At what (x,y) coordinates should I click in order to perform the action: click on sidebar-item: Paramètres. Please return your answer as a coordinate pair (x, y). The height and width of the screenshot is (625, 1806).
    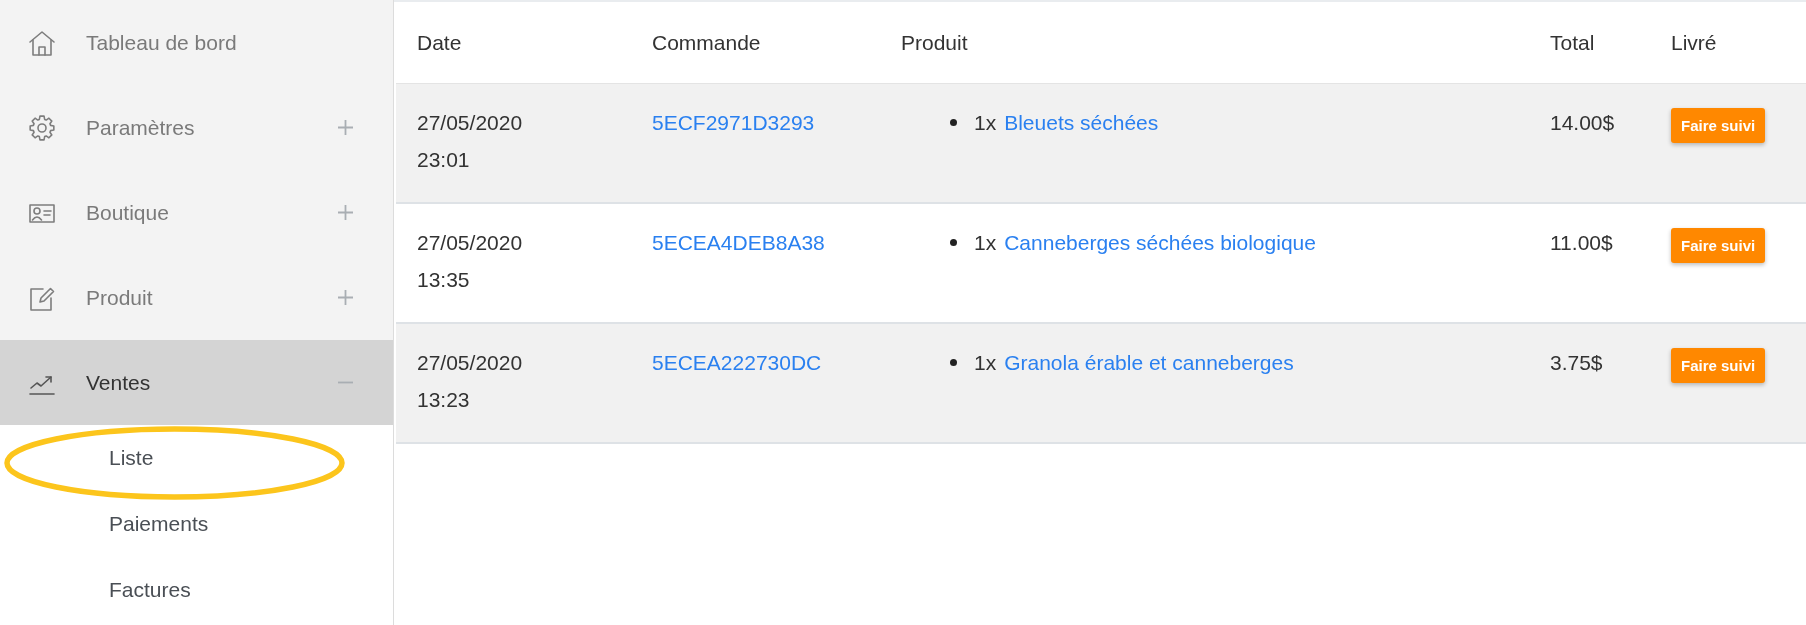
    Looking at the image, I should click on (196, 127).